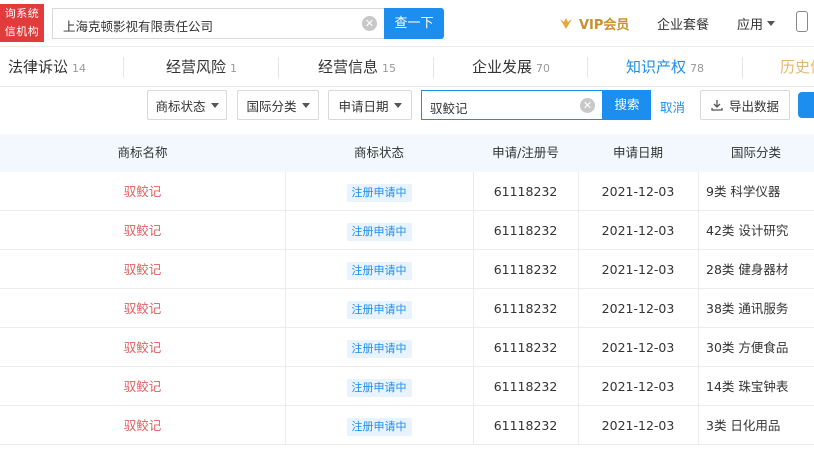 The image size is (814, 458). I want to click on table-row: 驭鲛记 注册申请中 61118232 2021-12-03 9类 科学仪器, so click(407, 191).